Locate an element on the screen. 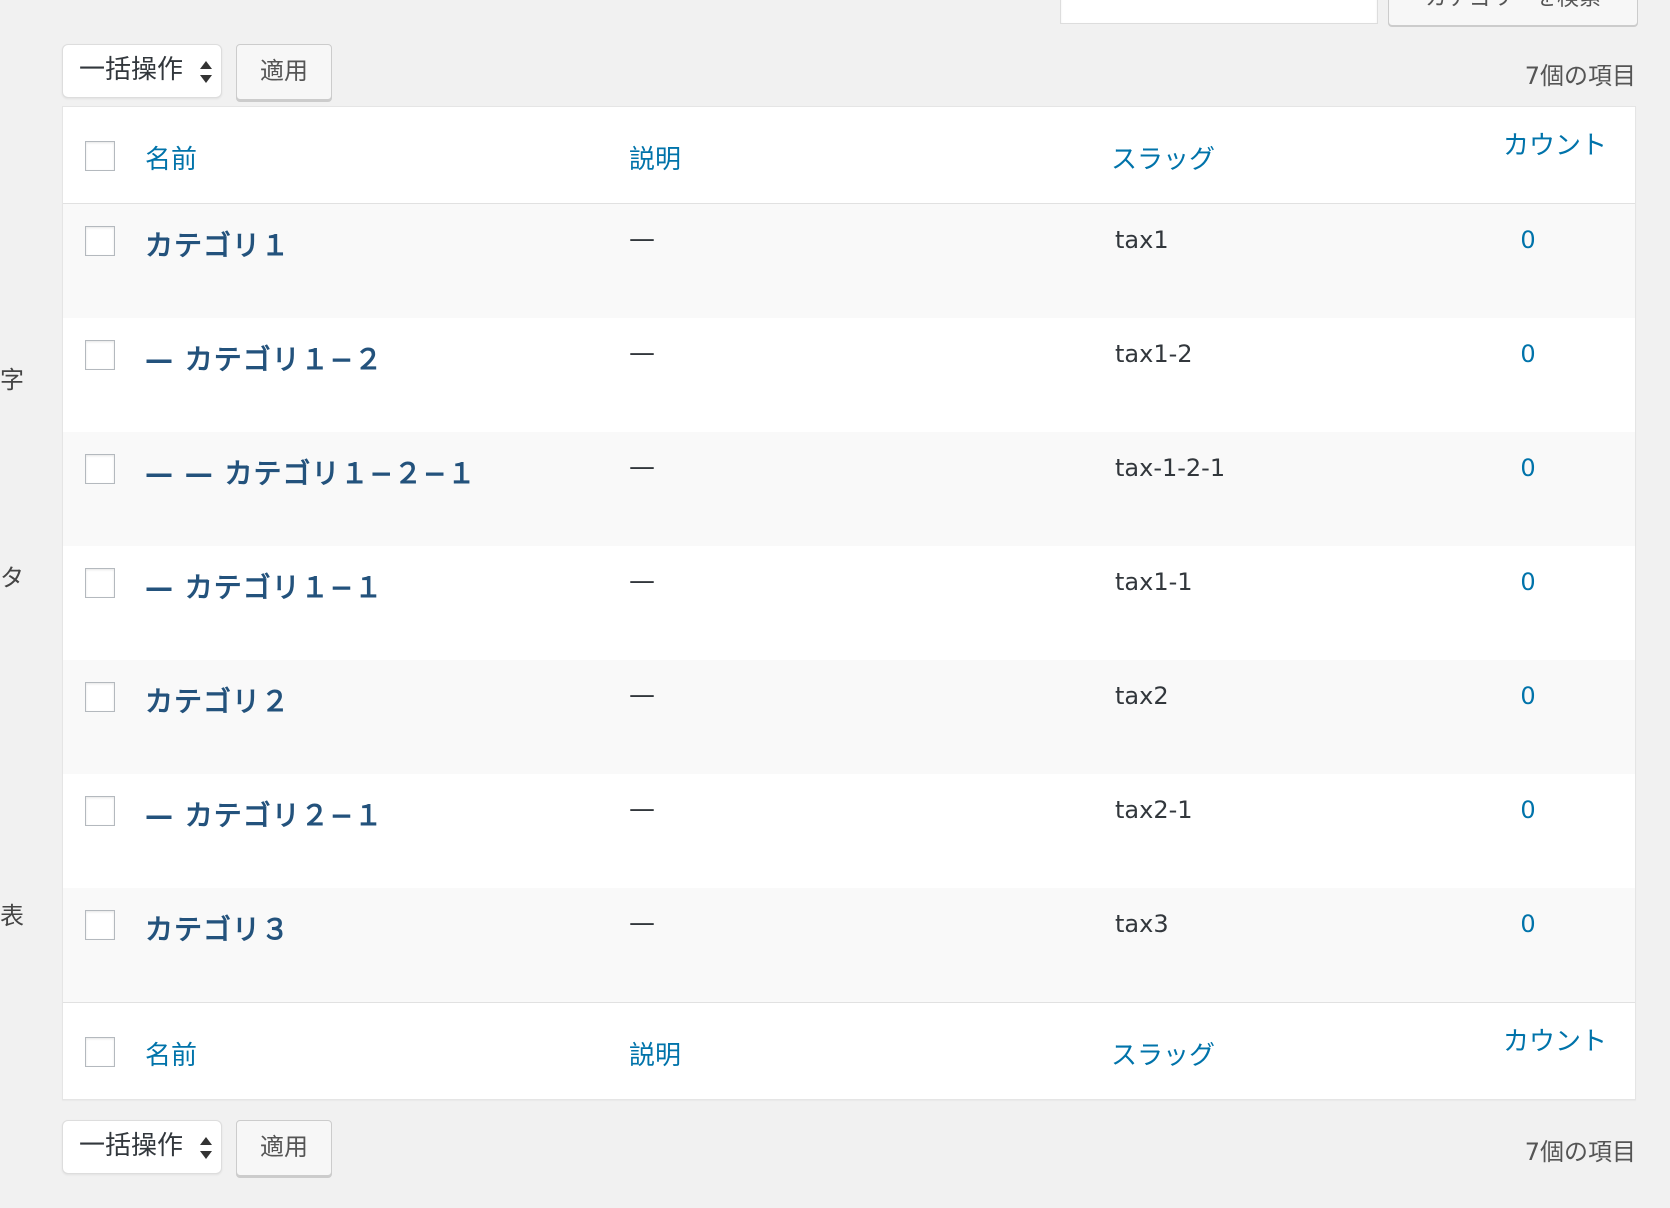 The height and width of the screenshot is (1208, 1670). category-slug: tax-1-2-1 is located at coordinates (1170, 468).